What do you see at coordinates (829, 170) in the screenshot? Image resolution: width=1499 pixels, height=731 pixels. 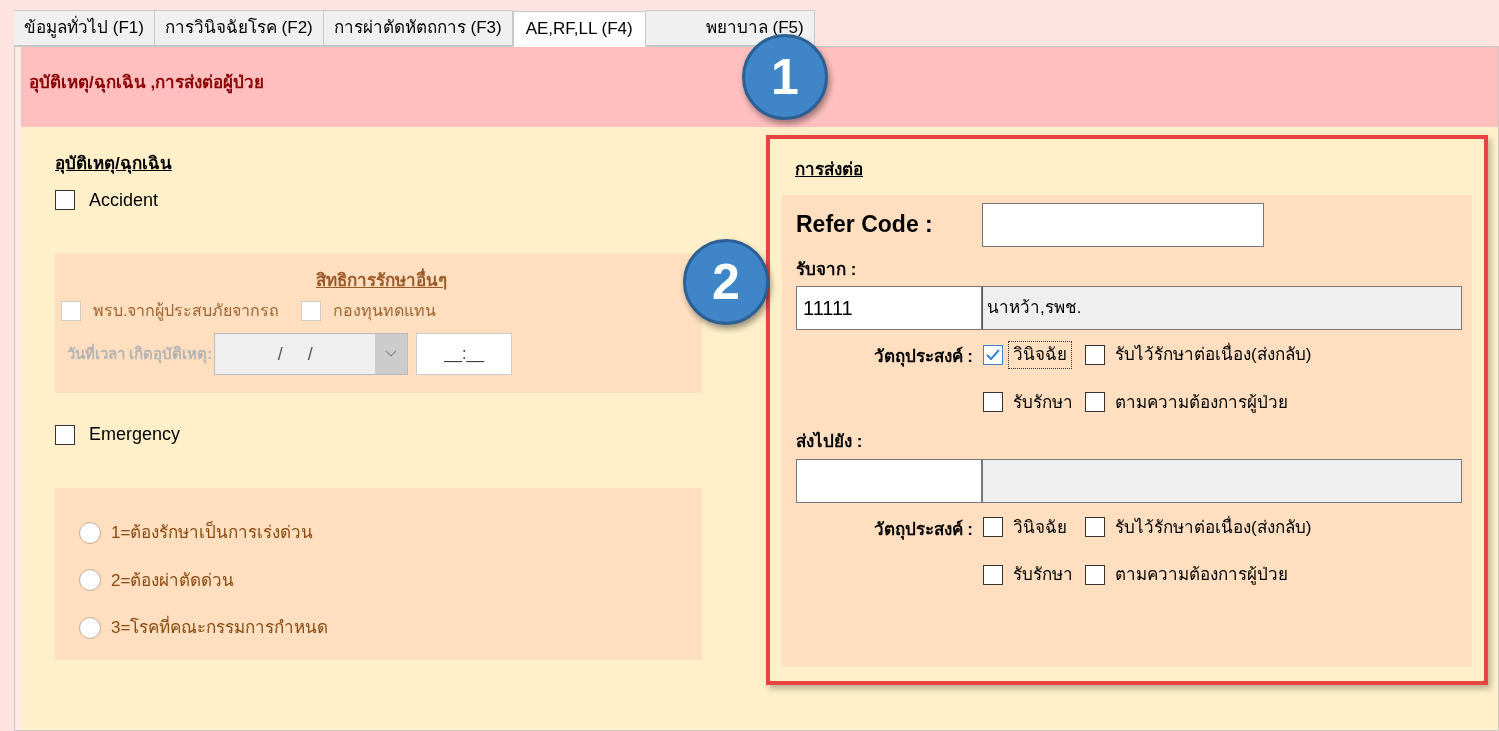 I see `group-title: การส่งต่อ` at bounding box center [829, 170].